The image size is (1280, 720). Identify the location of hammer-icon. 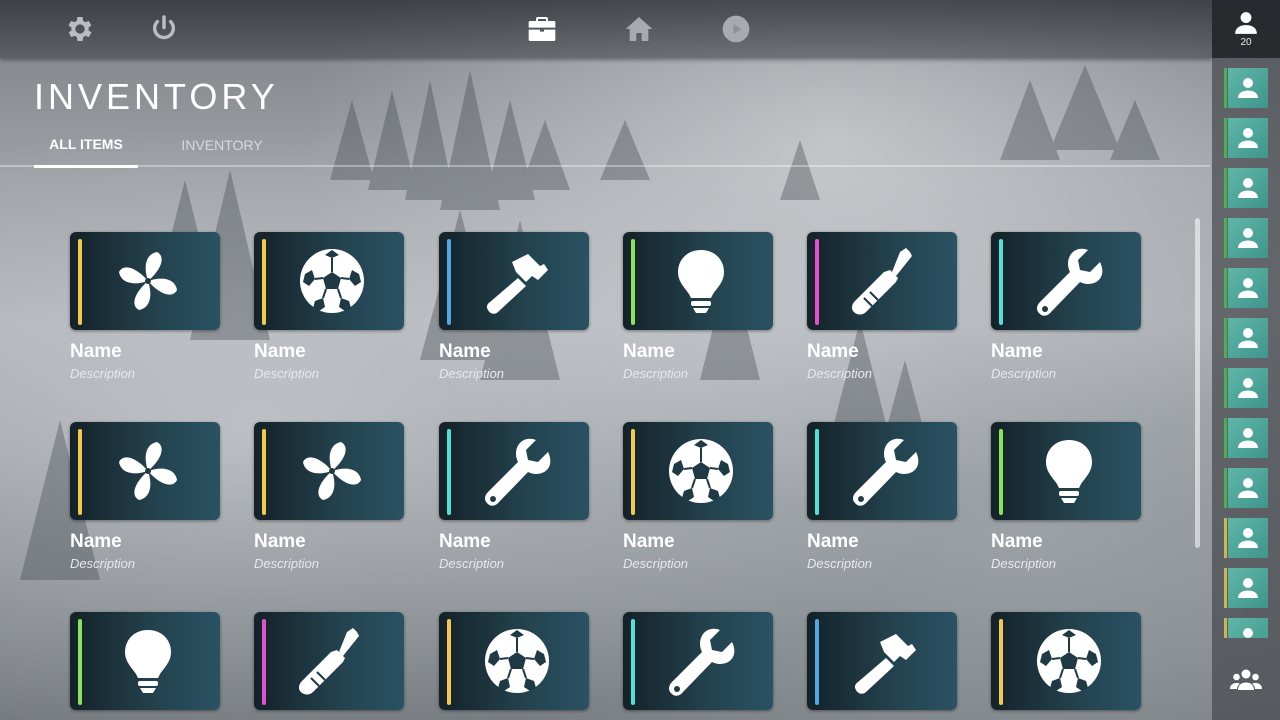
(885, 661).